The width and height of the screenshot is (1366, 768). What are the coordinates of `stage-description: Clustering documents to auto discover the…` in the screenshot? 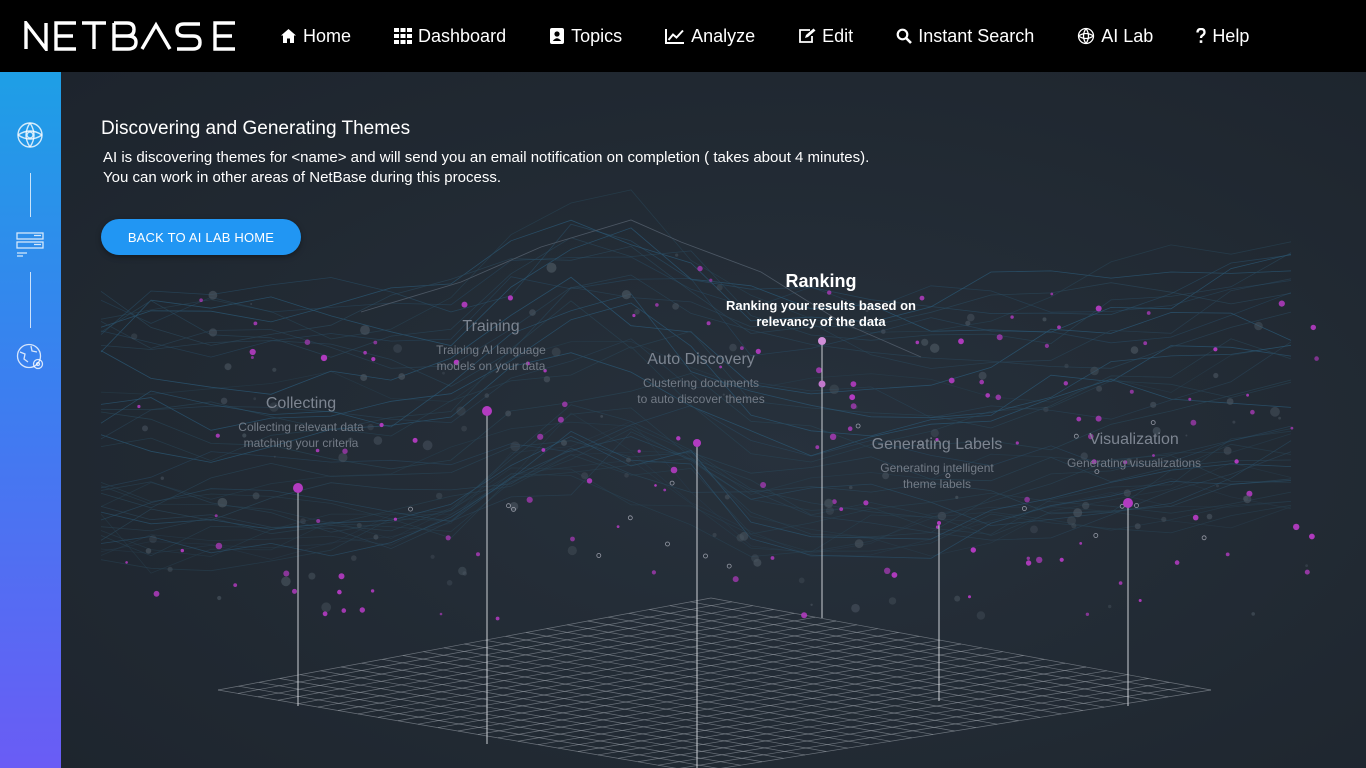 It's located at (701, 391).